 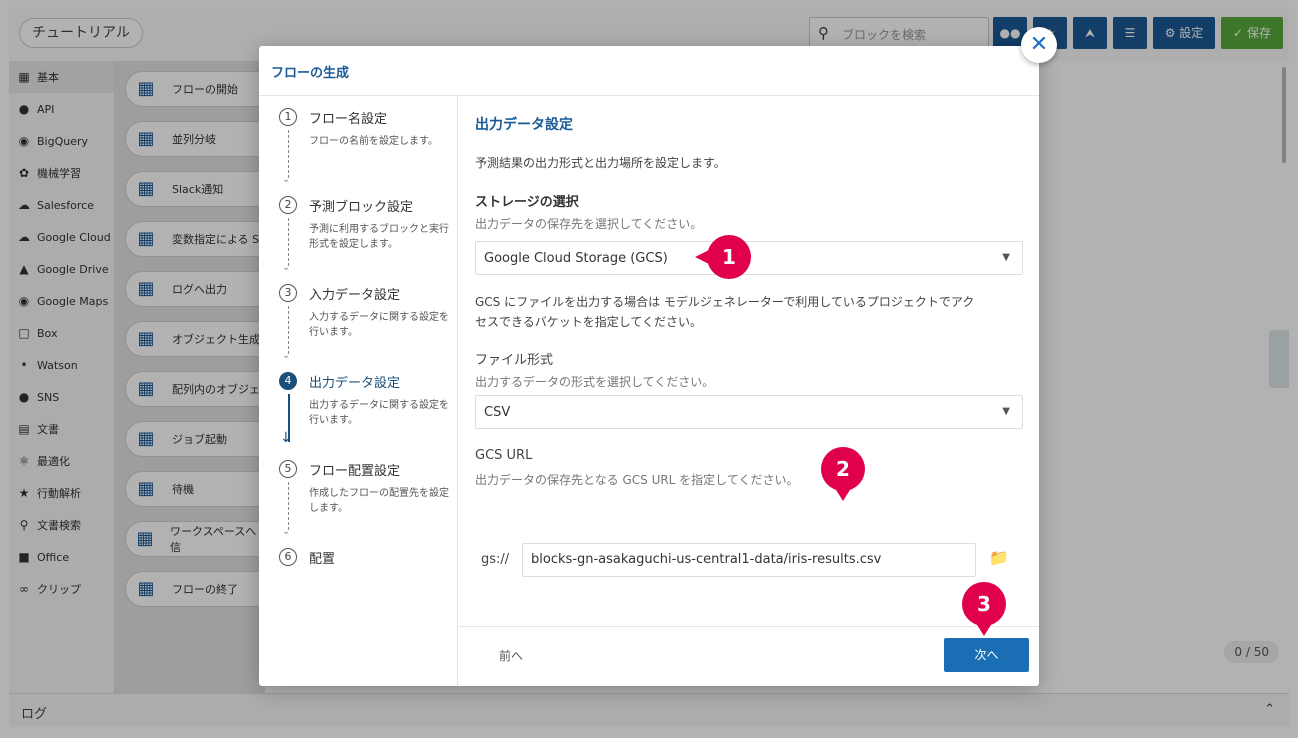 What do you see at coordinates (288, 469) in the screenshot?
I see `step-number: 5` at bounding box center [288, 469].